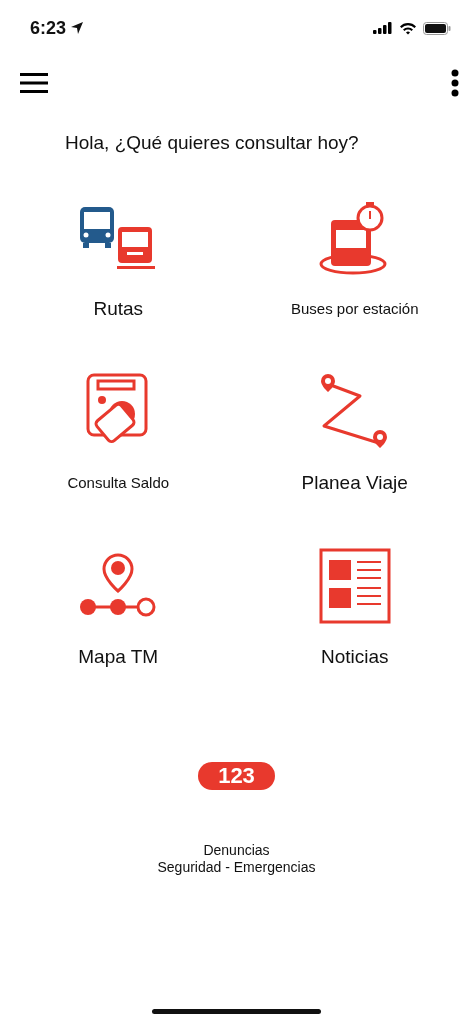  Describe the element at coordinates (236, 776) in the screenshot. I see `emergency-number-button: 123` at that location.